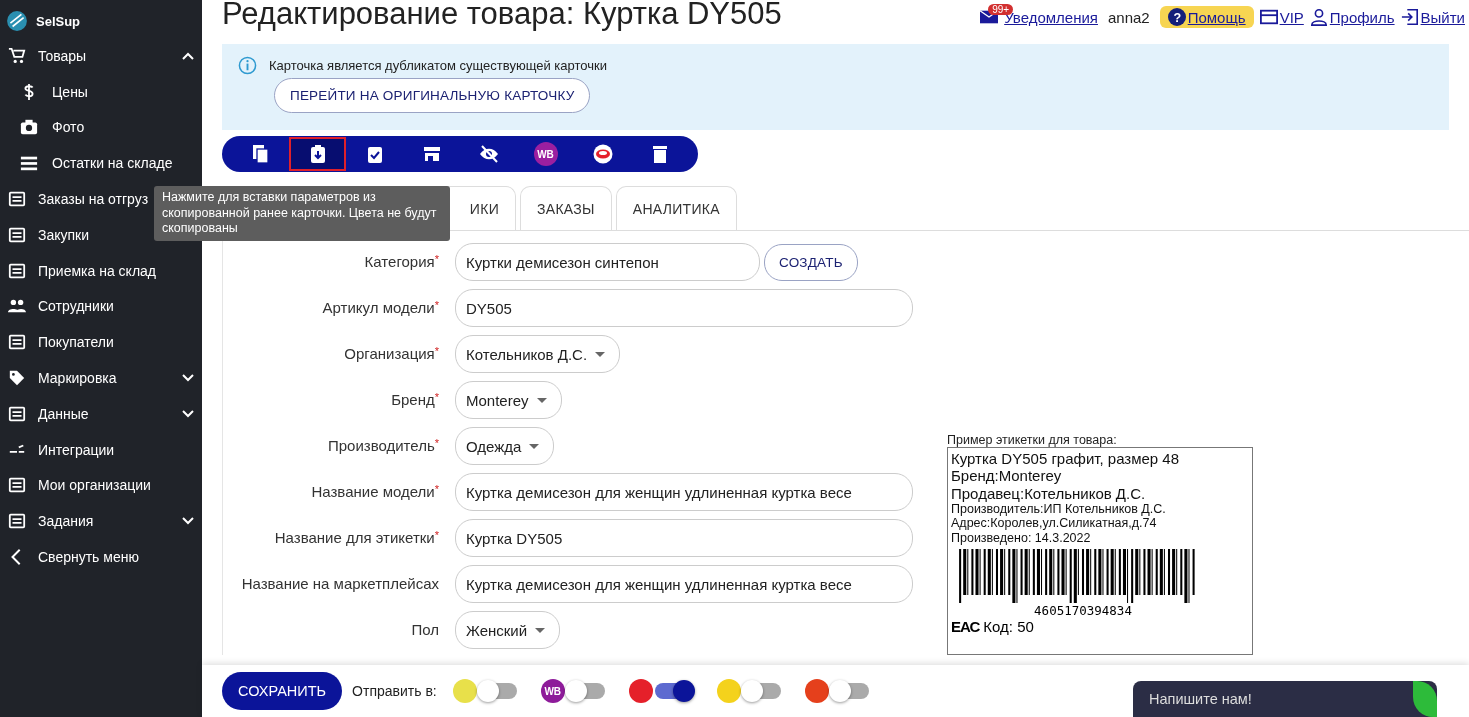 The image size is (1469, 717). I want to click on field-label: Артикул модели*, so click(380, 308).